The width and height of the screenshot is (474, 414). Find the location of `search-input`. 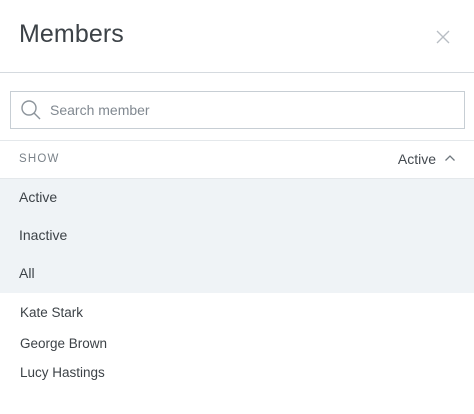

search-input is located at coordinates (252, 110).